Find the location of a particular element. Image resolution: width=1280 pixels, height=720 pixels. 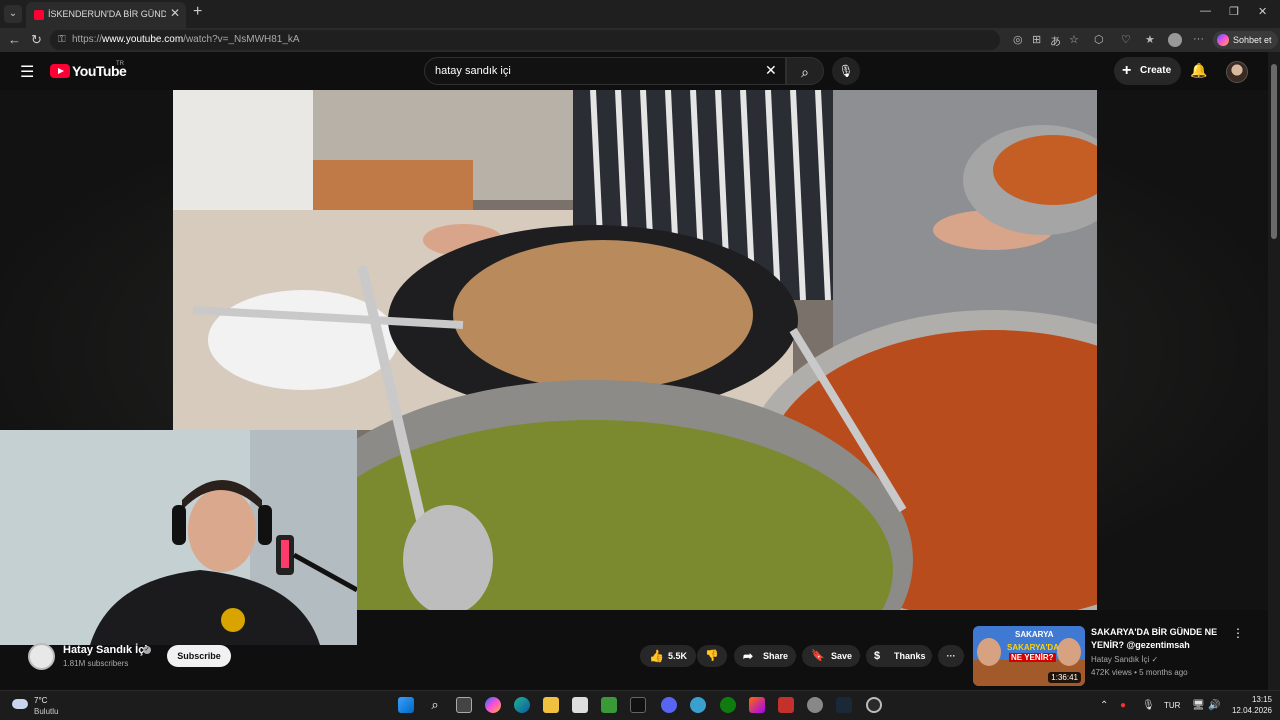

site-info-icon: ⚿ is located at coordinates (62, 39).